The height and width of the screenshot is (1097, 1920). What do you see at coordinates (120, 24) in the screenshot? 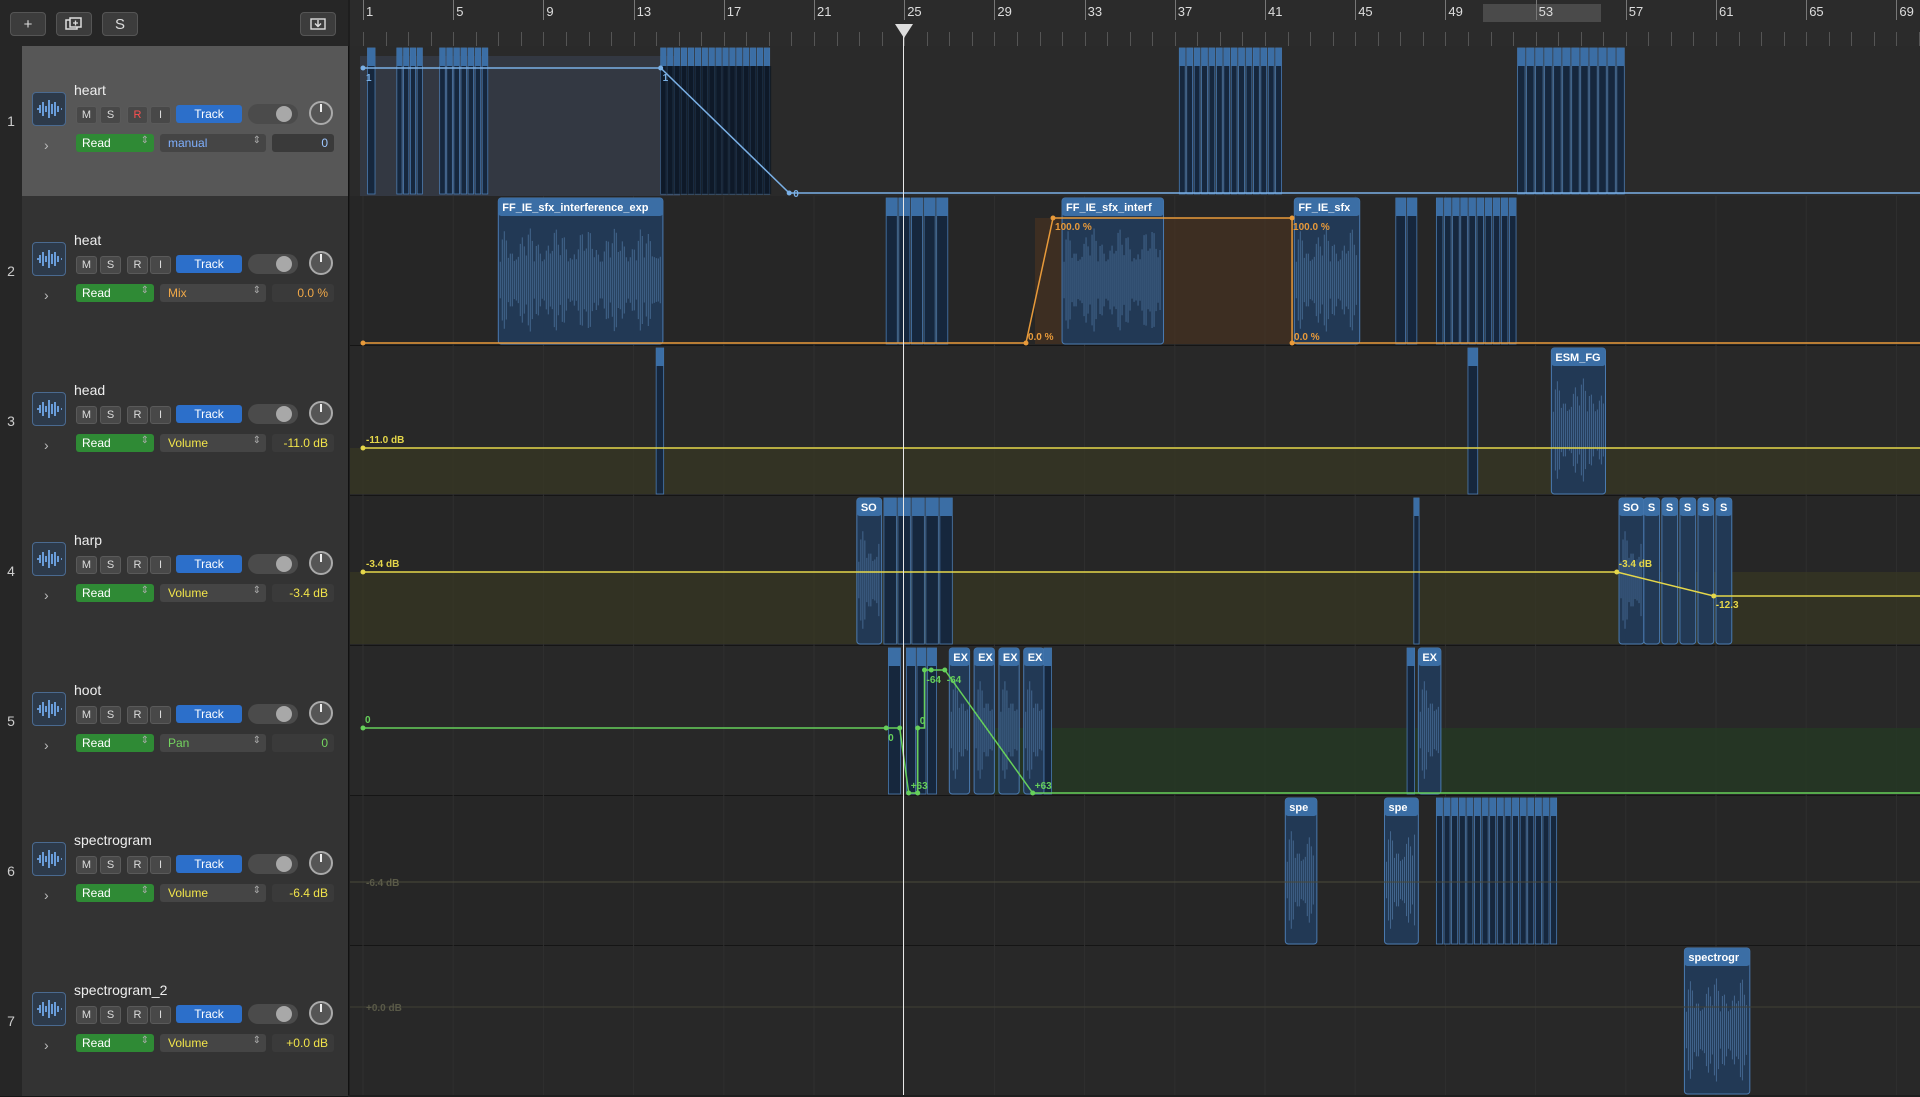
I see `global-s-button: S` at bounding box center [120, 24].